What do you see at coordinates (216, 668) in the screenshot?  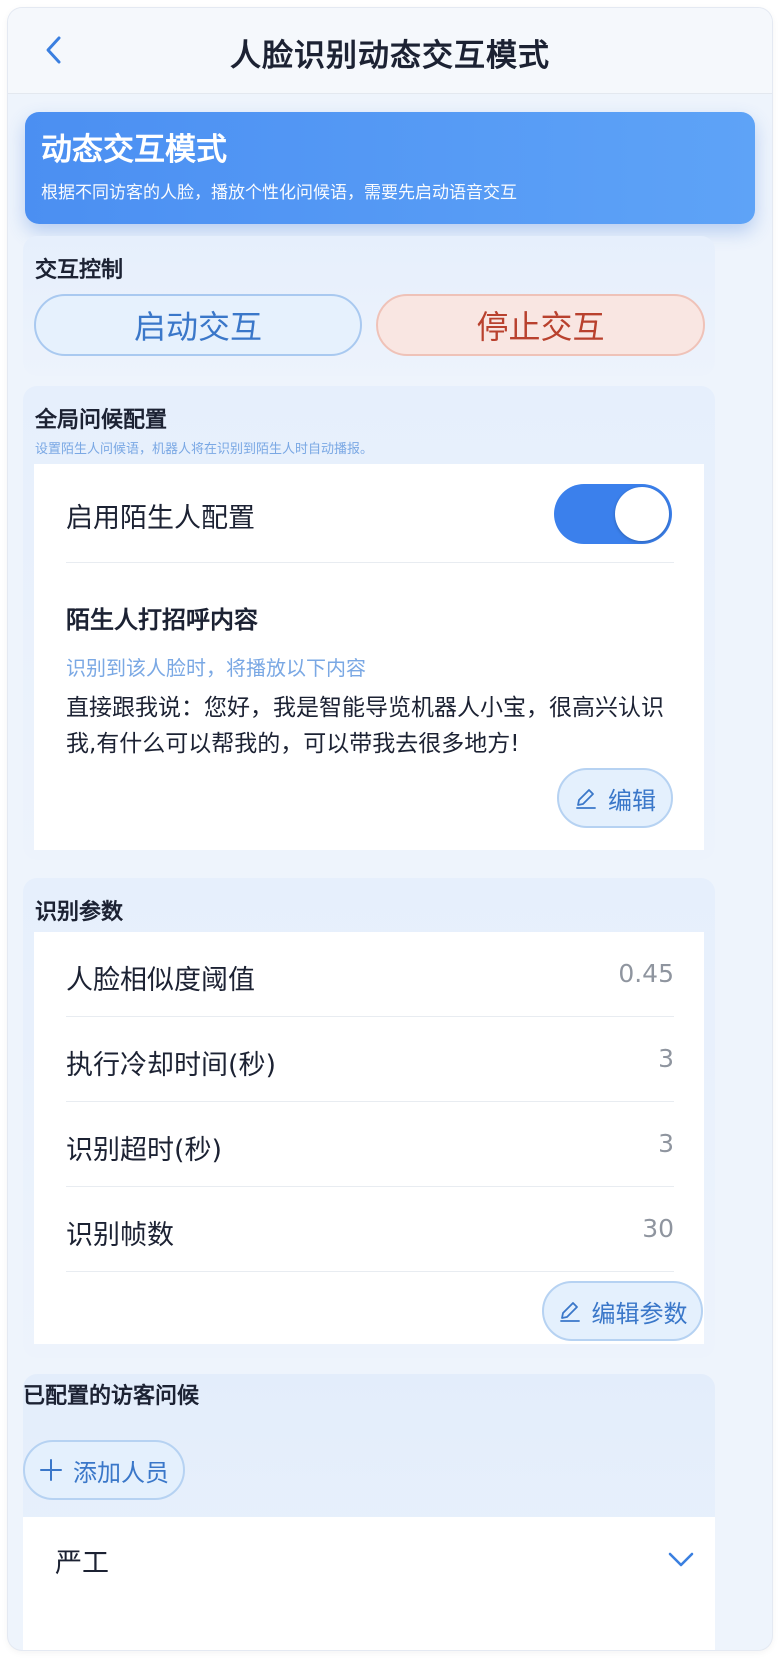 I see `greeting-content-hint: 识别到该人脸时，将播放以下内容` at bounding box center [216, 668].